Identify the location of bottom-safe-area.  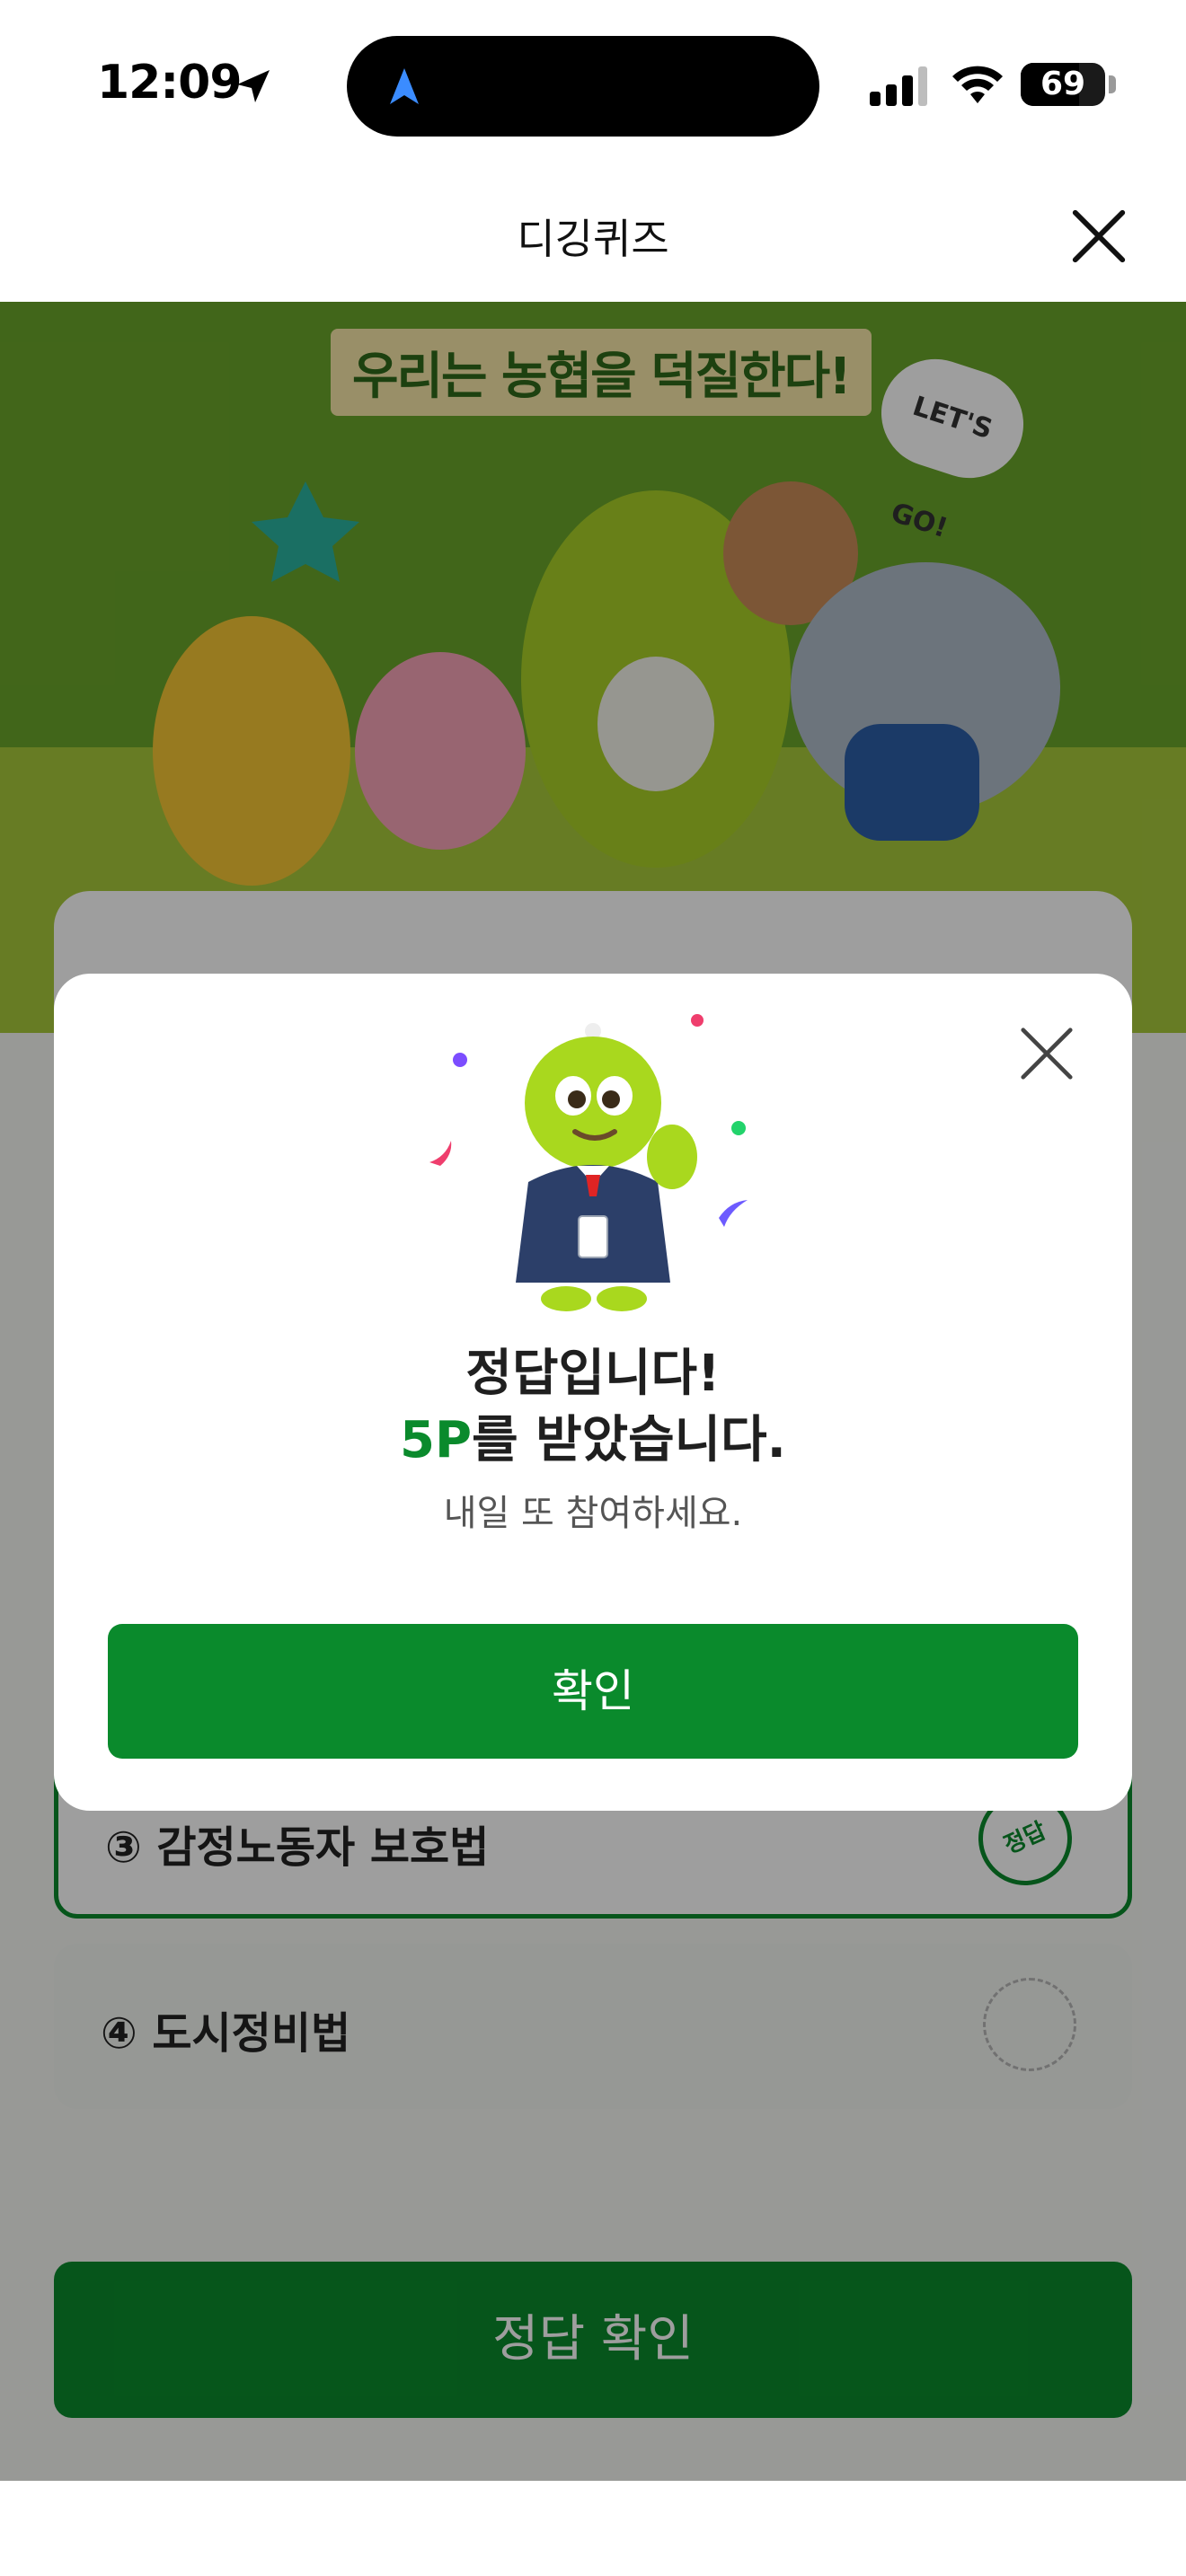
(593, 2528).